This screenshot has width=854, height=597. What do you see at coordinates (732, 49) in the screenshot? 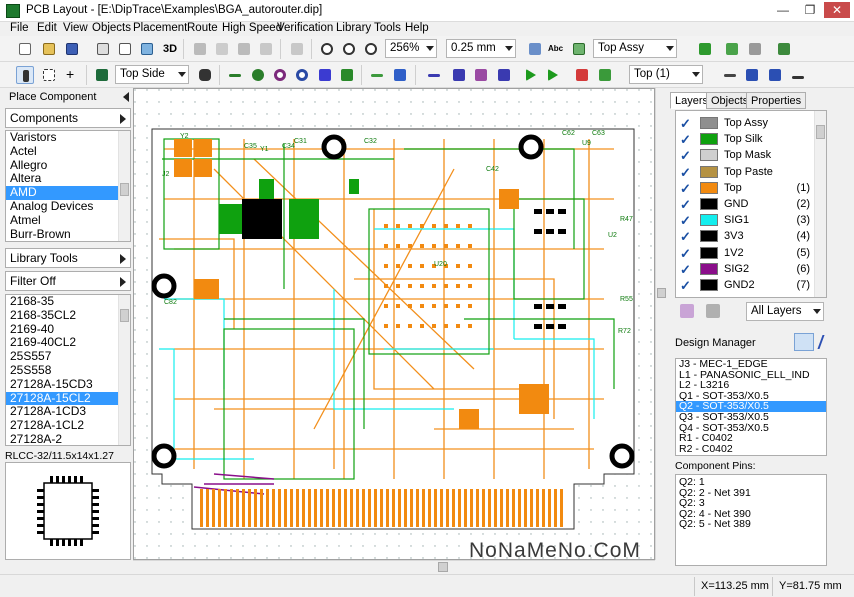
I see `group-icon` at bounding box center [732, 49].